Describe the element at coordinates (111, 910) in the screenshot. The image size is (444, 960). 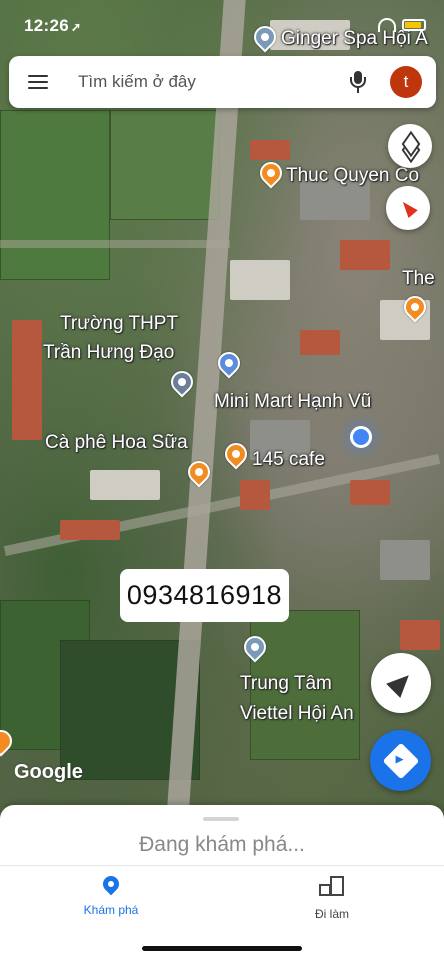
I see `tab-explore-label: Khám phá` at that location.